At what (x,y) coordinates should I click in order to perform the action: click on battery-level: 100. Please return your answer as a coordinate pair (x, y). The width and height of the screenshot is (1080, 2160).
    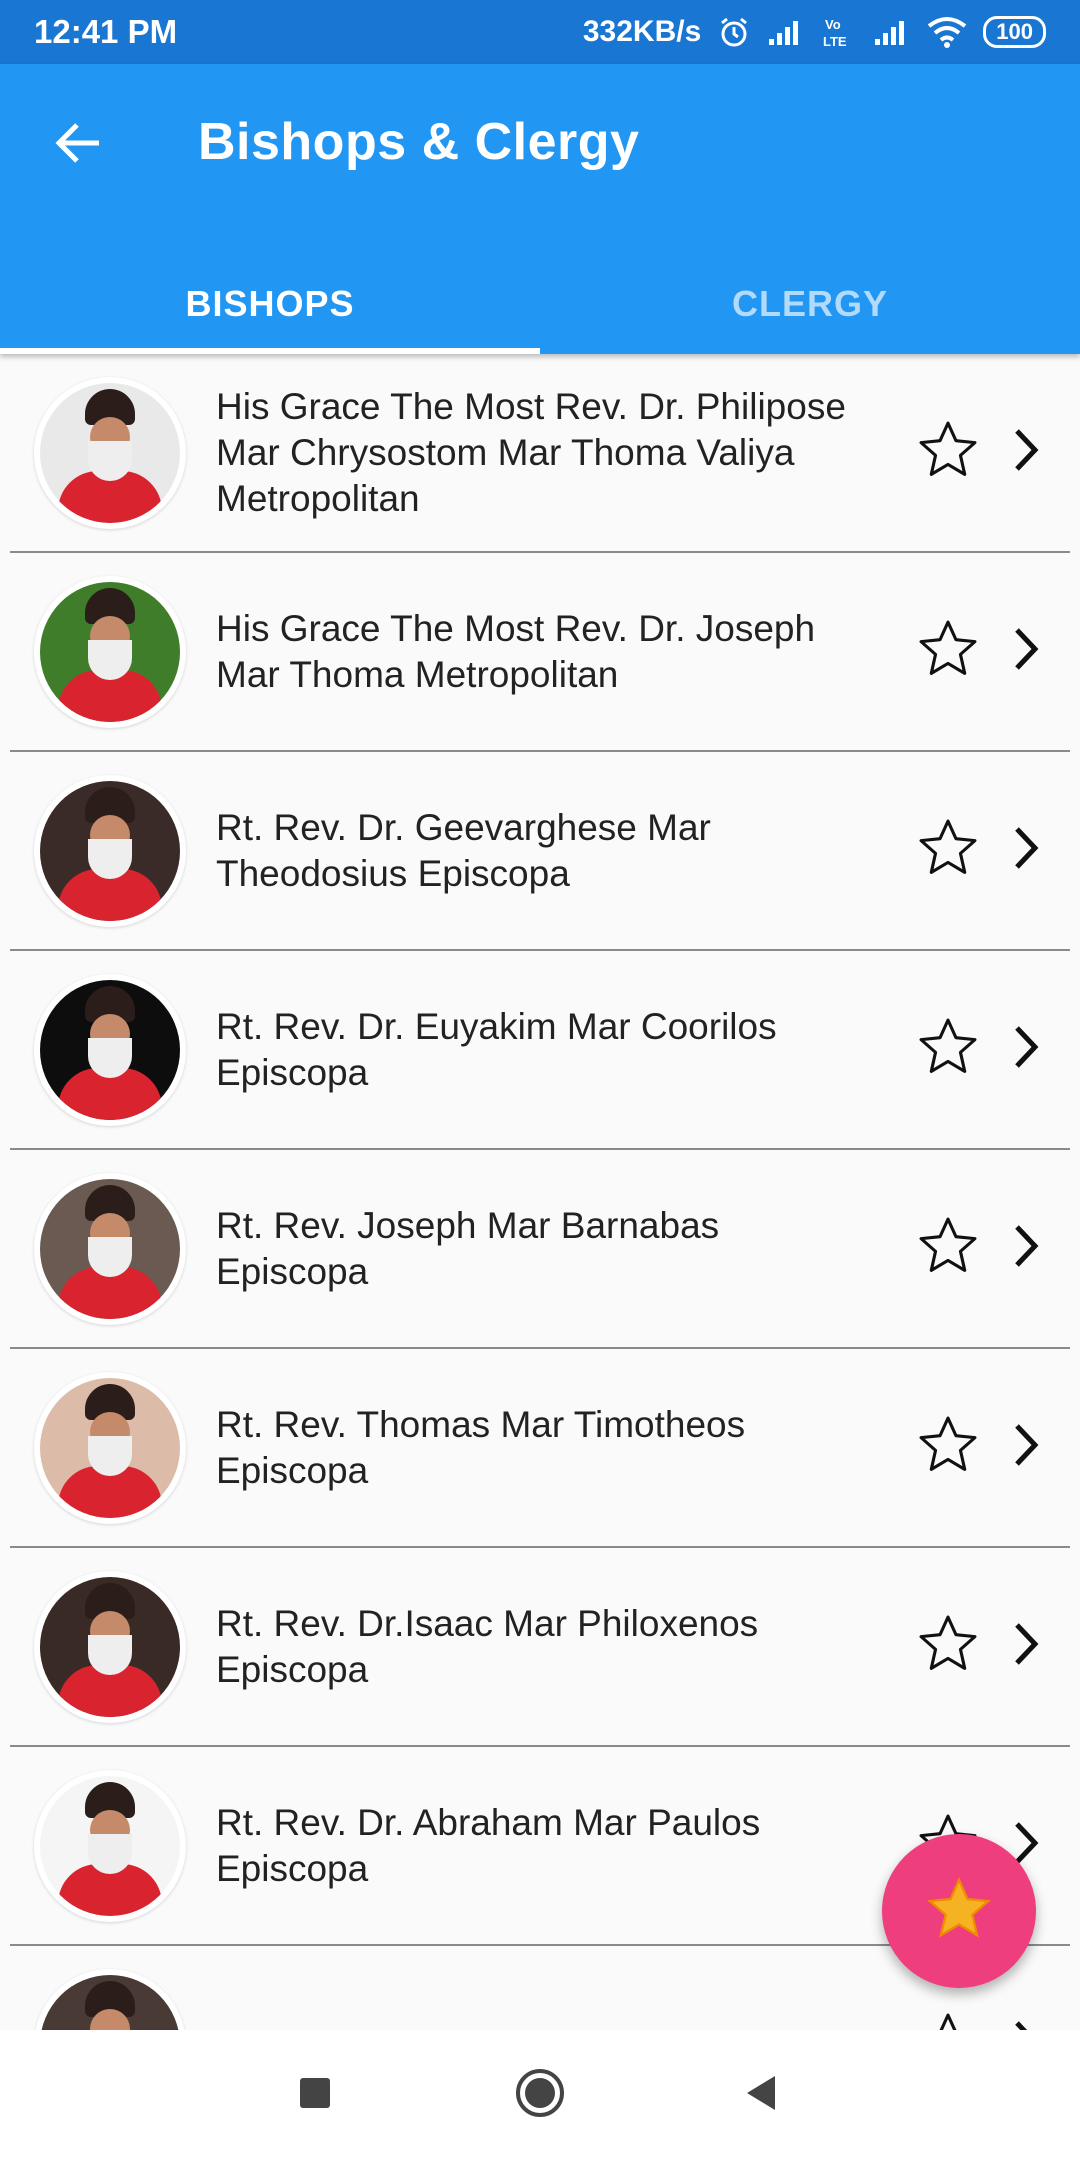
    Looking at the image, I should click on (1014, 31).